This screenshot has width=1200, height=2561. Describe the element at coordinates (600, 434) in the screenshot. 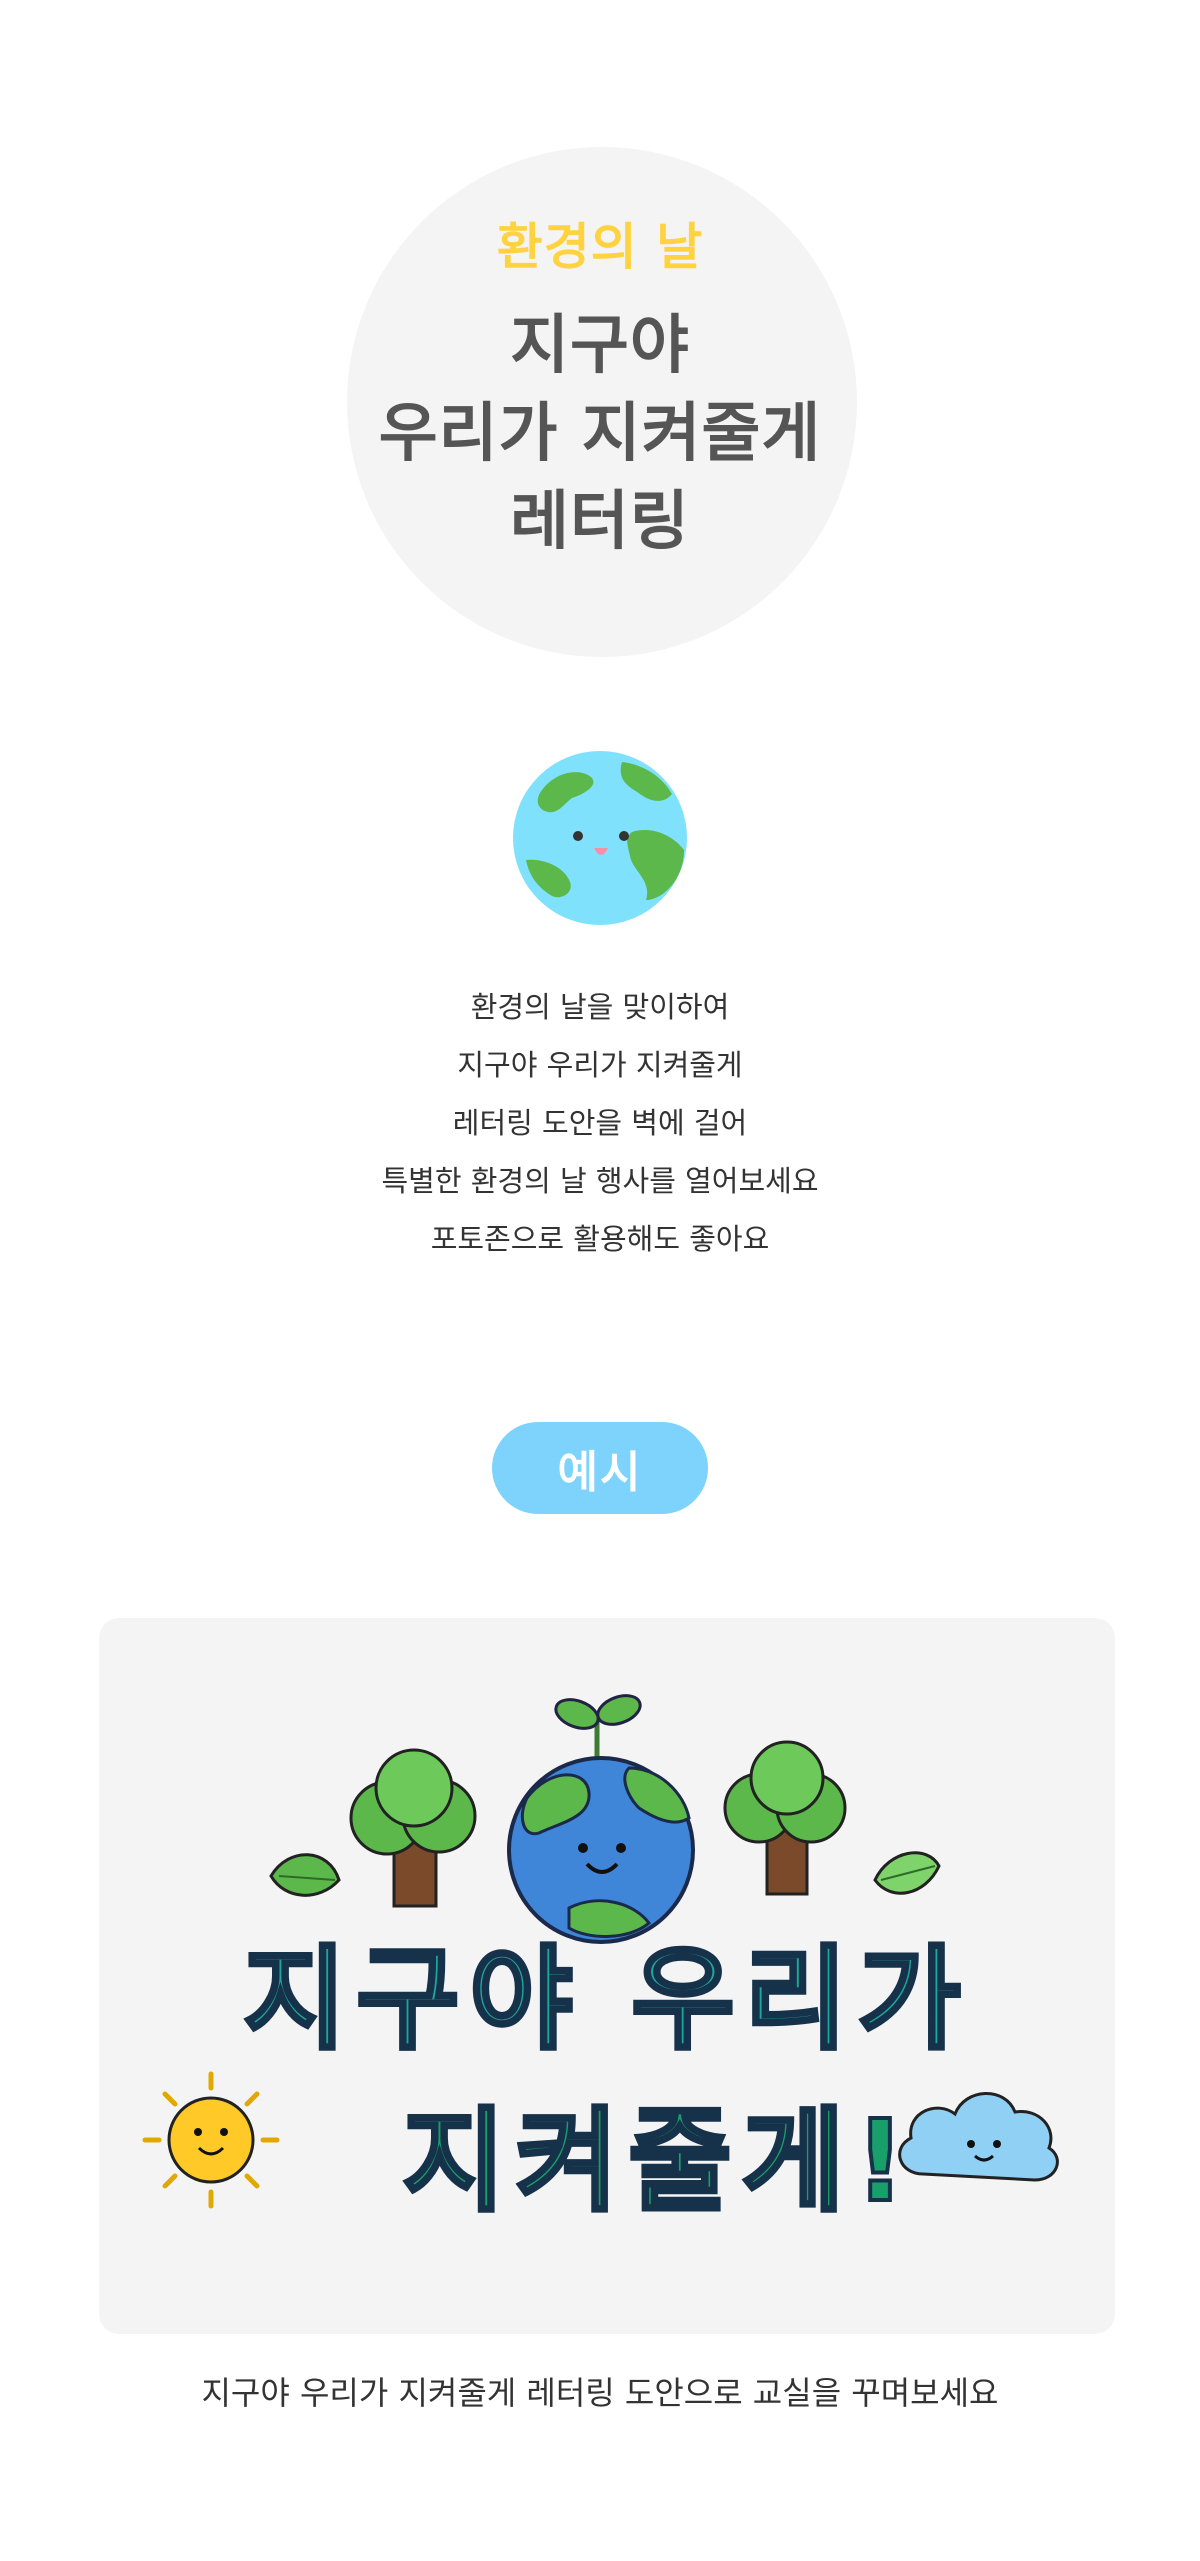

I see `hero-title-line-2: 우리가 지켜줄게` at that location.